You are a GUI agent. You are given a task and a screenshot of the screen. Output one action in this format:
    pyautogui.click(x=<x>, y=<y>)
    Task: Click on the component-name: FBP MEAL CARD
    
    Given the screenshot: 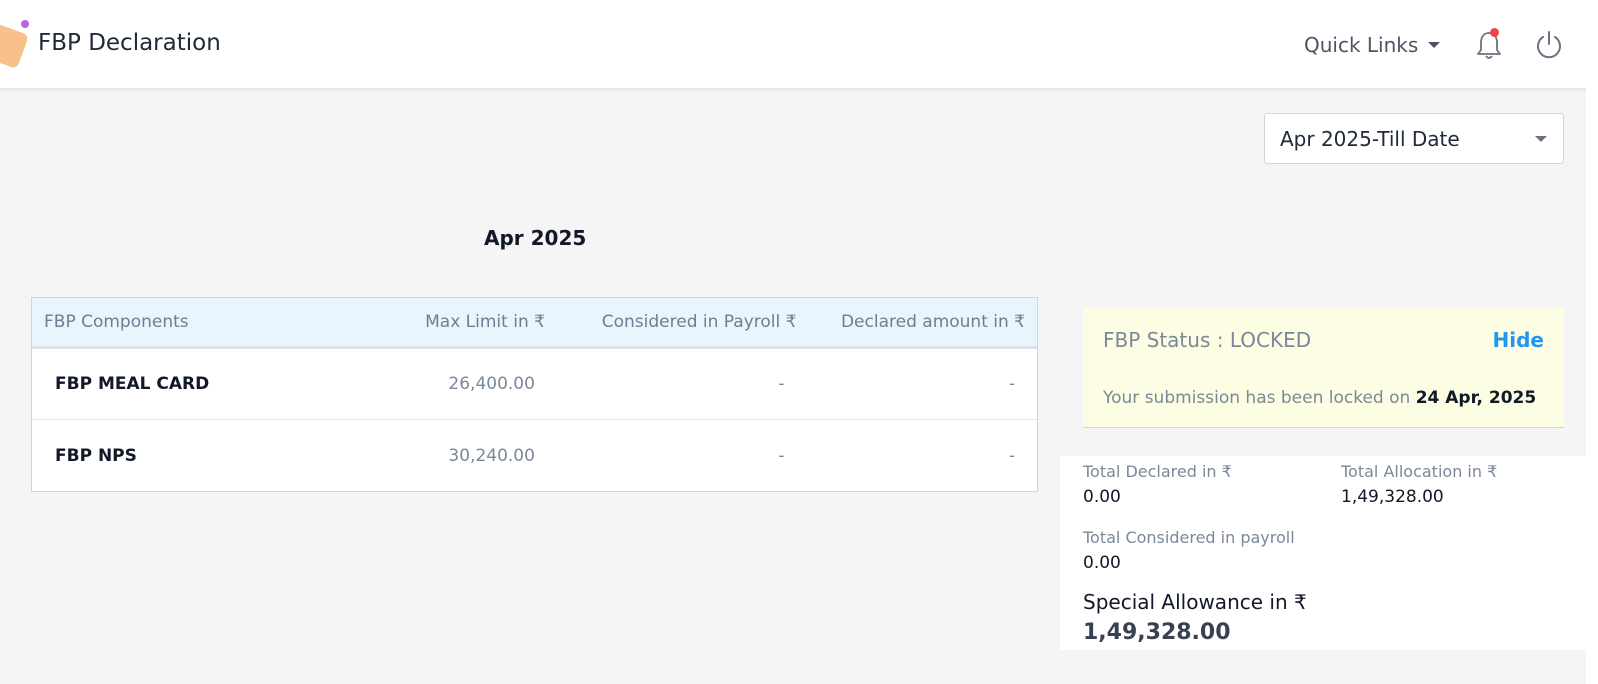 What is the action you would take?
    pyautogui.click(x=132, y=384)
    